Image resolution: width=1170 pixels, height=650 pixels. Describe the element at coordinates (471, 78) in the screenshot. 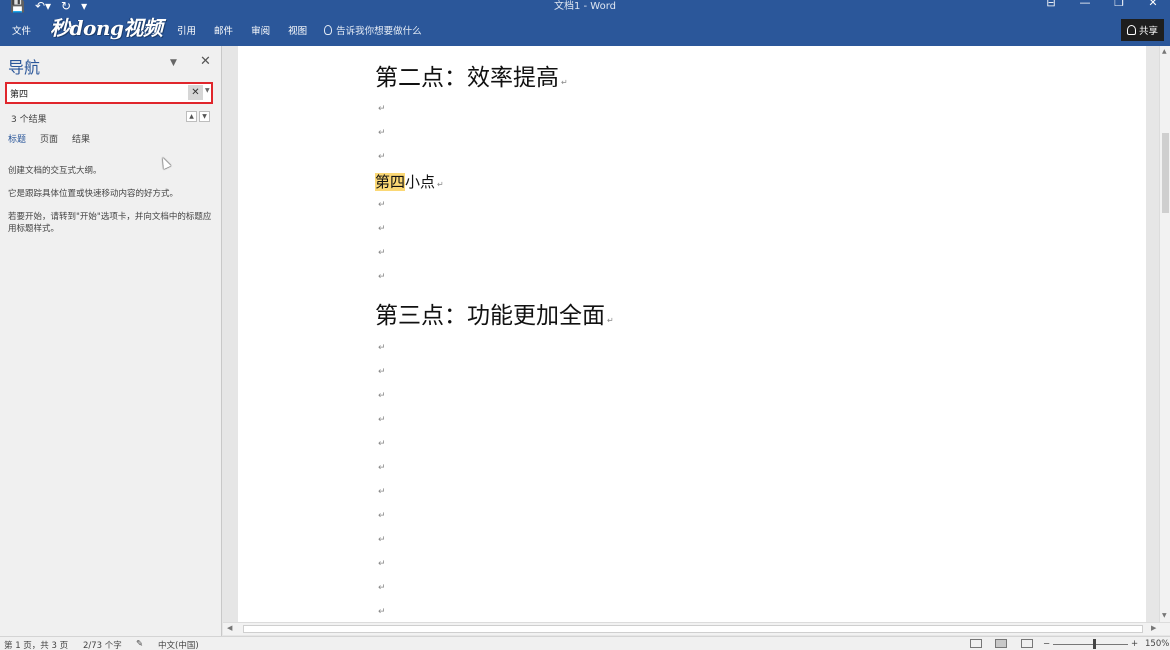

I see `heading-second-point: 第二点：效率提高 ↵` at that location.